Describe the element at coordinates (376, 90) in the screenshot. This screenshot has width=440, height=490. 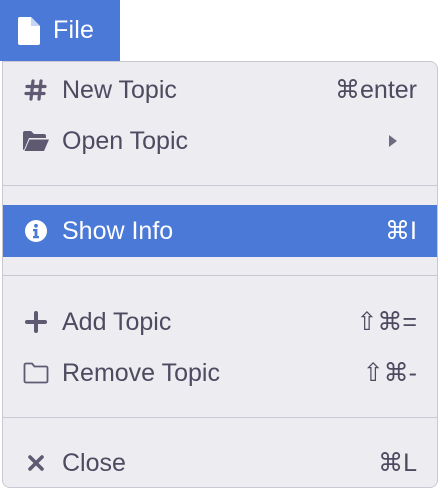
I see `menu-item-shortcut: ⌘enter` at that location.